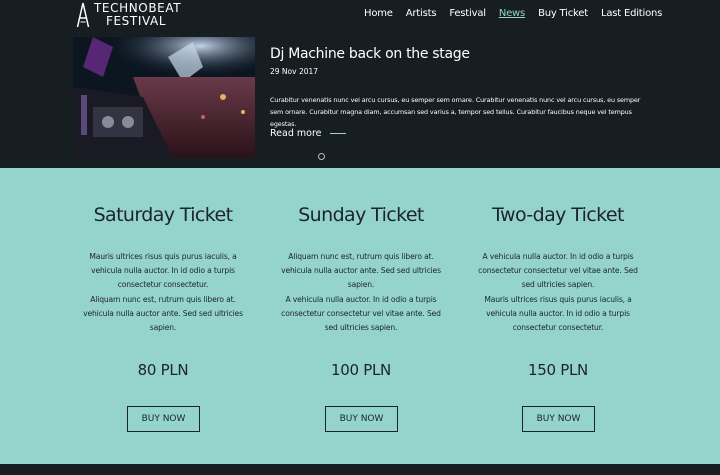 Image resolution: width=720 pixels, height=475 pixels. Describe the element at coordinates (631, 13) in the screenshot. I see `nav-item-last-editions: Last Editions` at that location.